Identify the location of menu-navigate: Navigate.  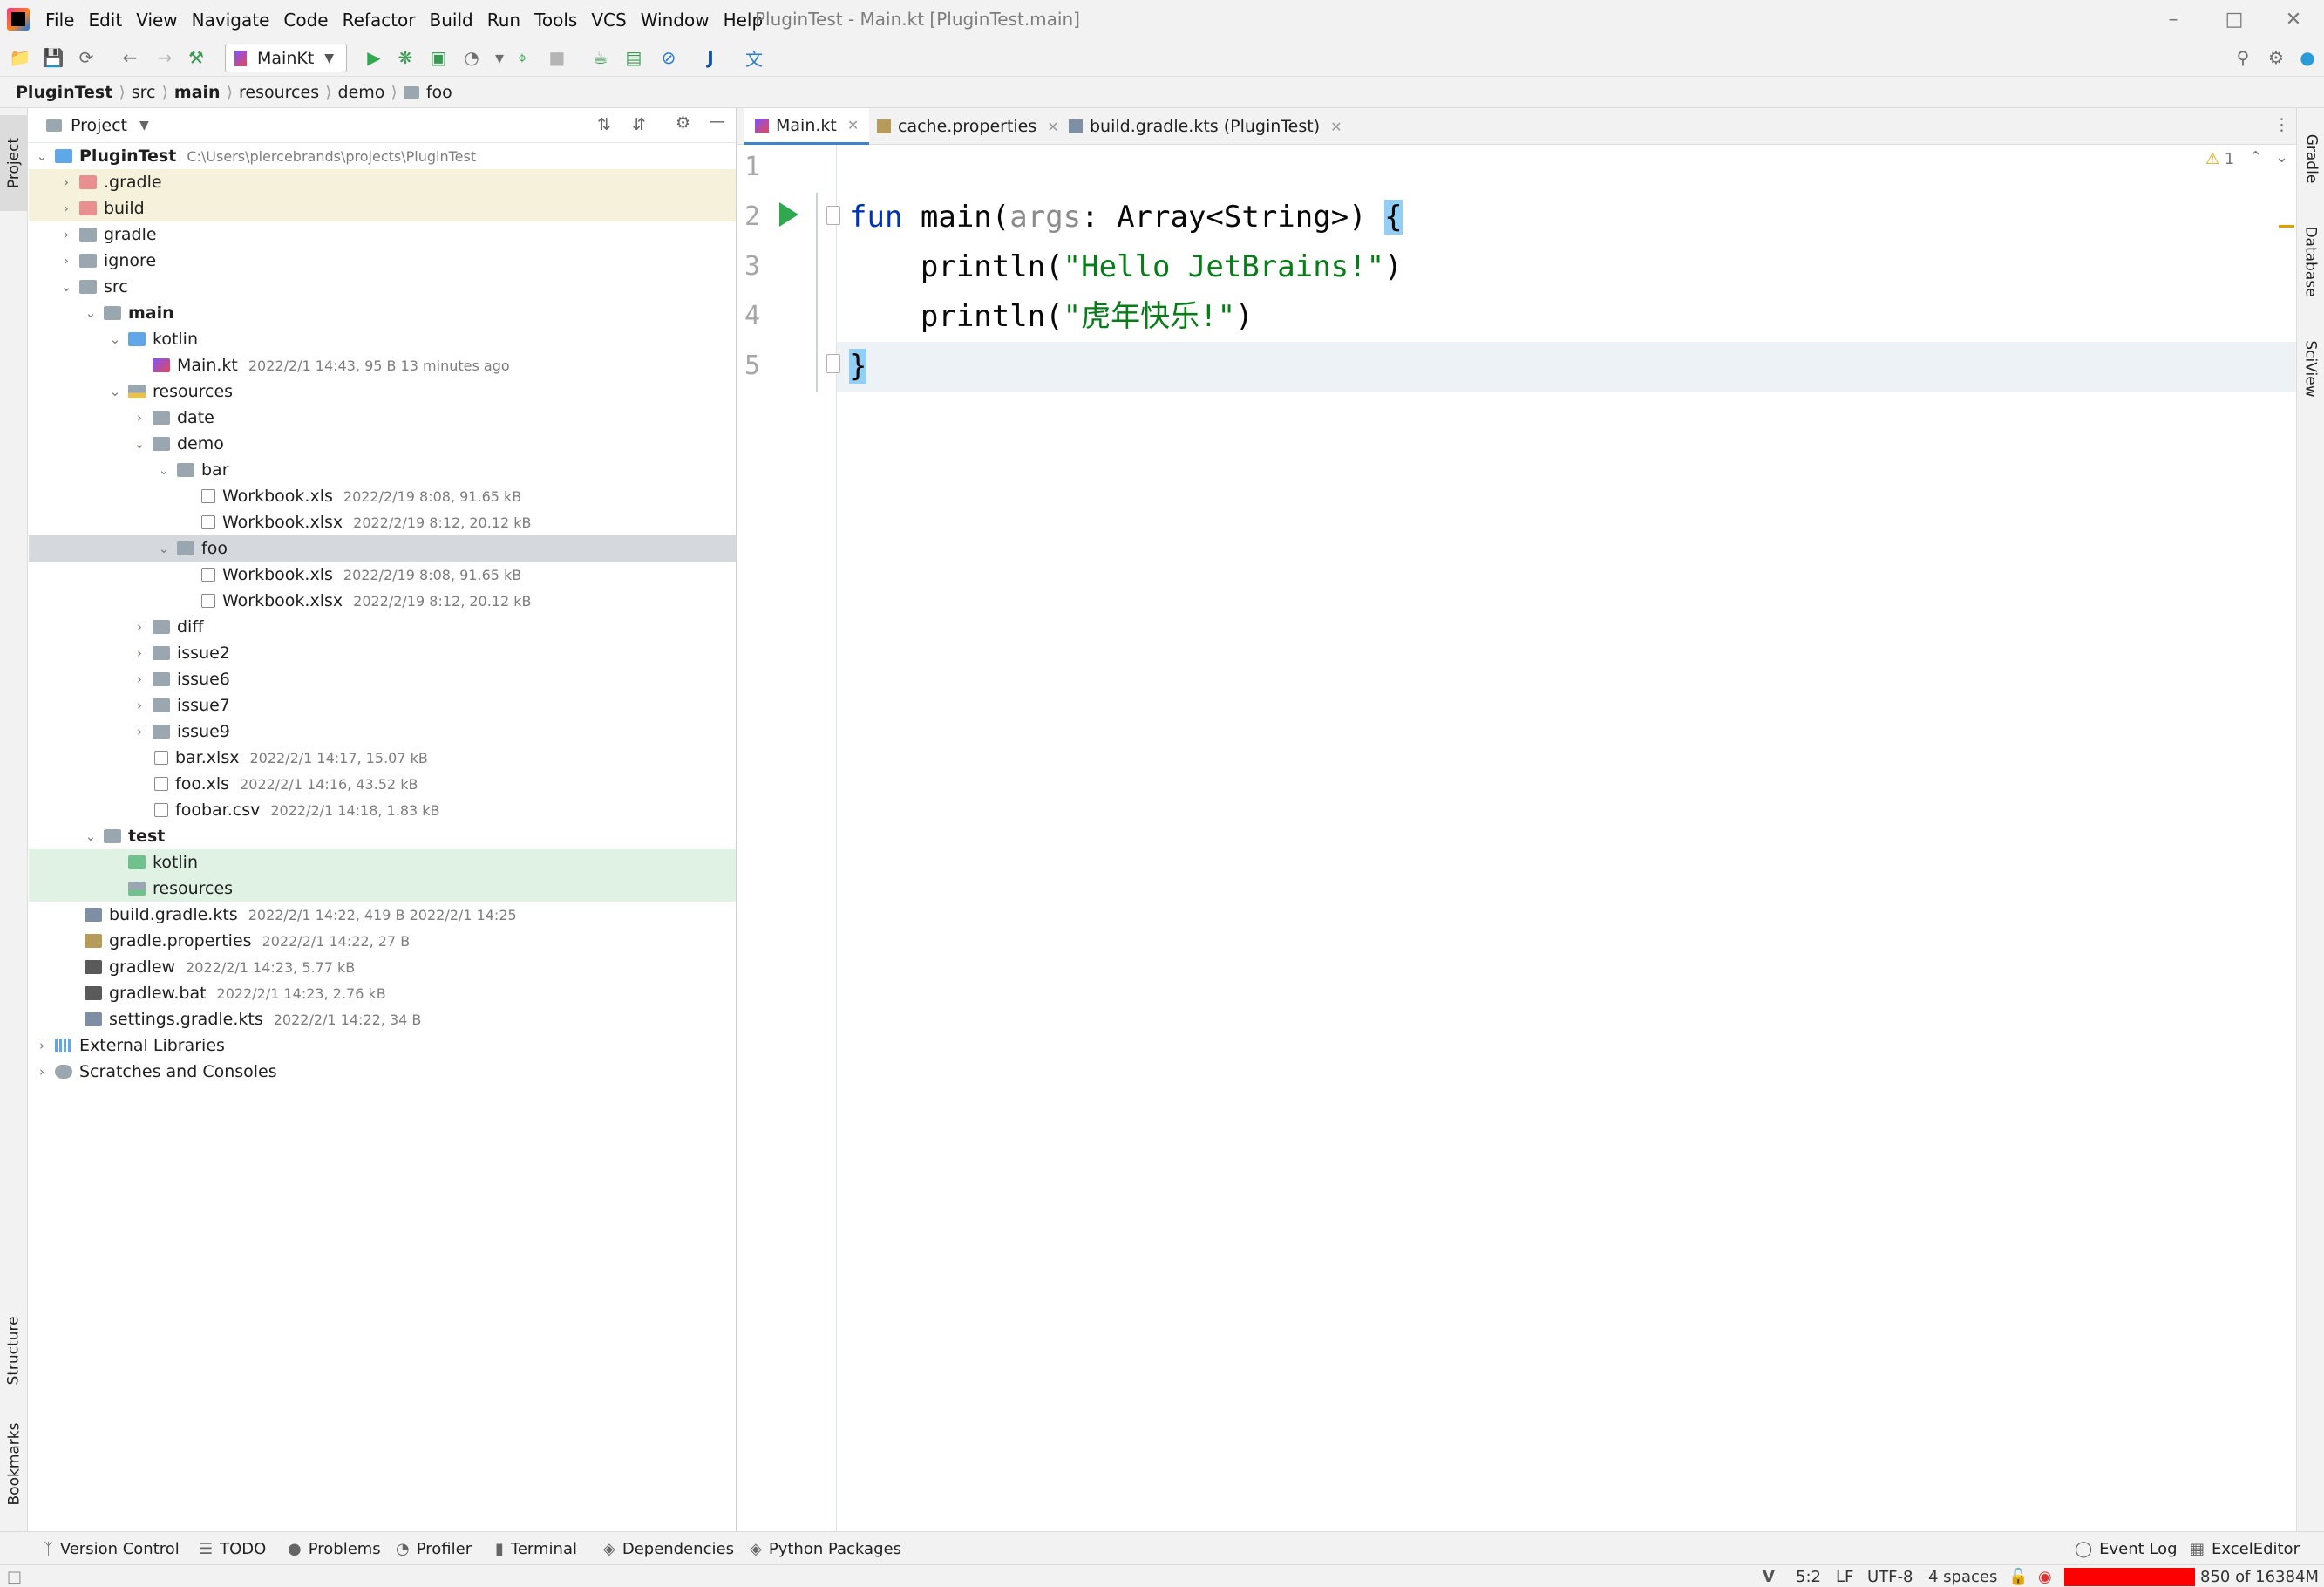
(231, 20).